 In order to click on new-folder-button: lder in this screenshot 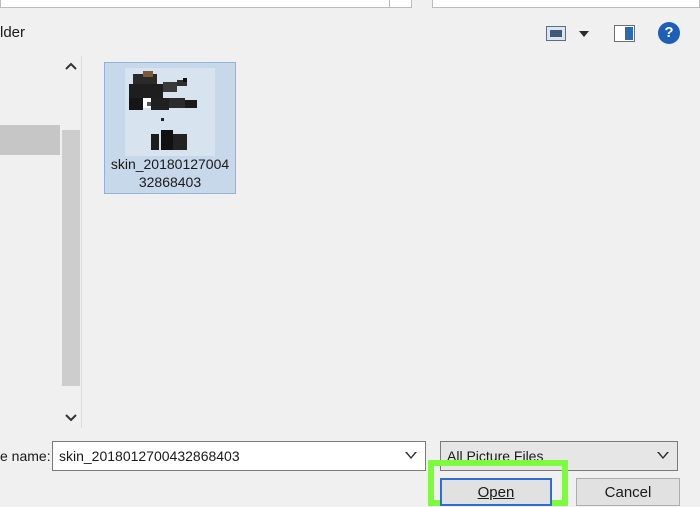, I will do `click(12, 32)`.